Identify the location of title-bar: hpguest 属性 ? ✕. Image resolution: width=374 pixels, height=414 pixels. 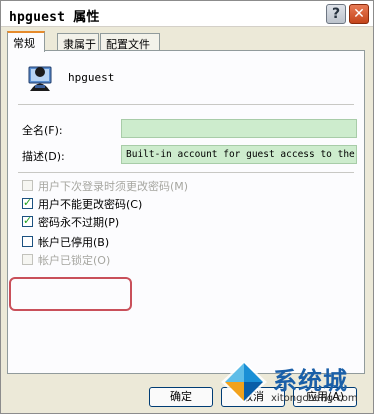
(187, 14).